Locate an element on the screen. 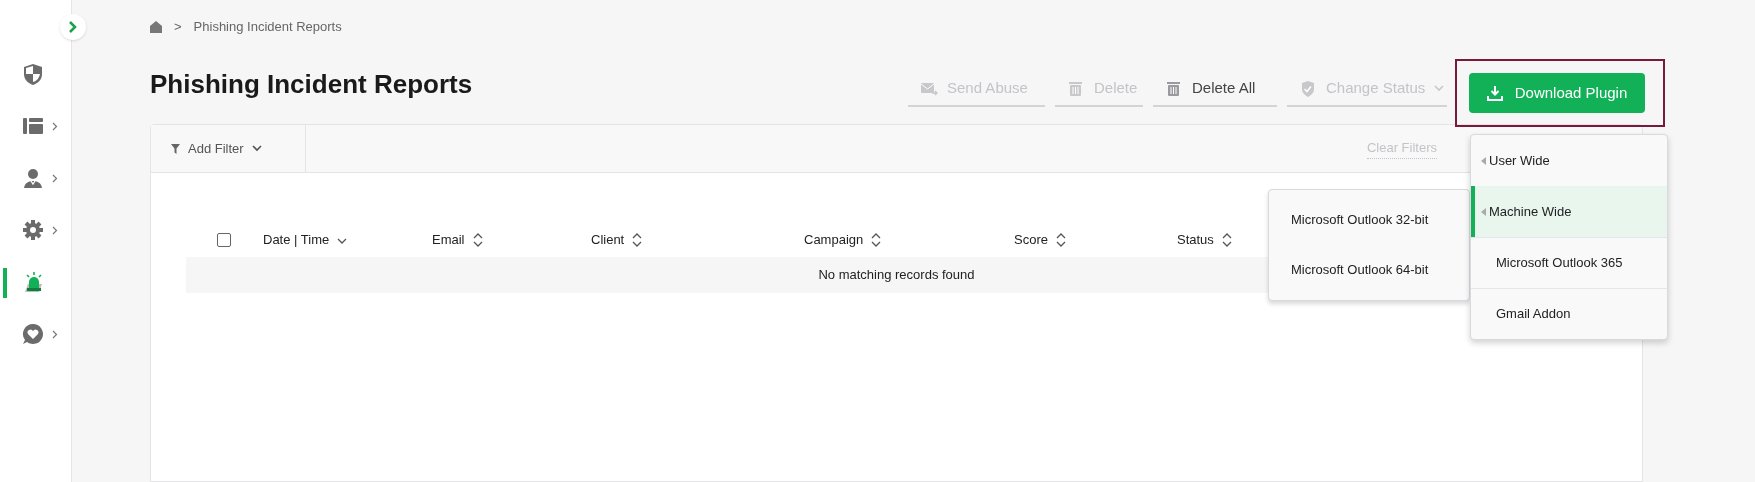 The width and height of the screenshot is (1755, 482). filter-icon is located at coordinates (175, 148).